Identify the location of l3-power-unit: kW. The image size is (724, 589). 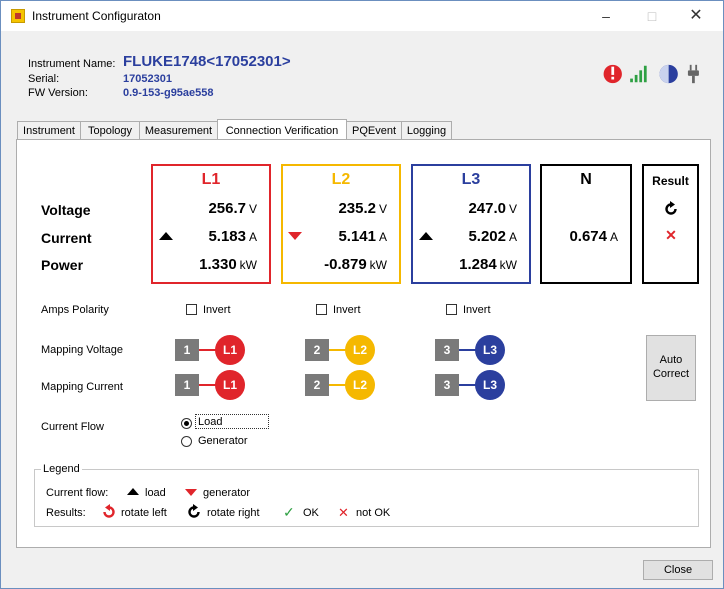
(508, 265).